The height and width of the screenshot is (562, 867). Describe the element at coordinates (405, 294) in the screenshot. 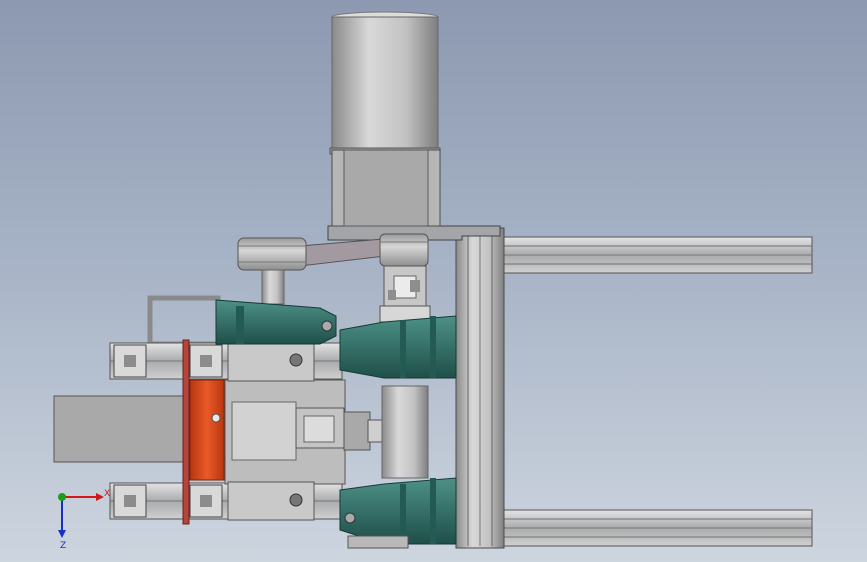

I see `shaft-coupling` at that location.